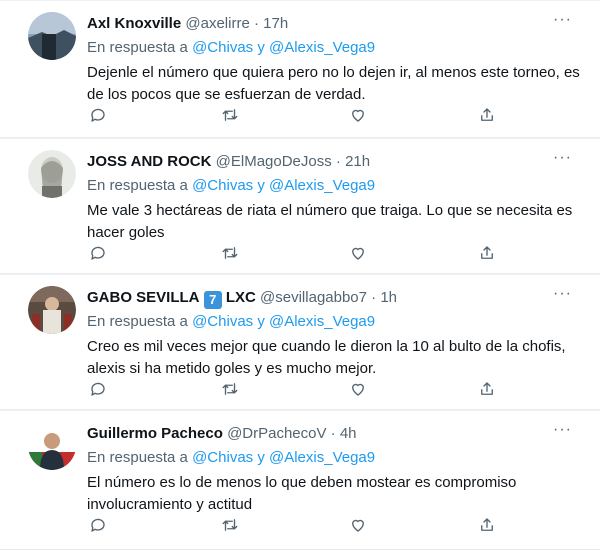 This screenshot has width=600, height=550. I want to click on tweet-header: Guillermo Pacheco @DrPachecoV · 4h, so click(334, 434).